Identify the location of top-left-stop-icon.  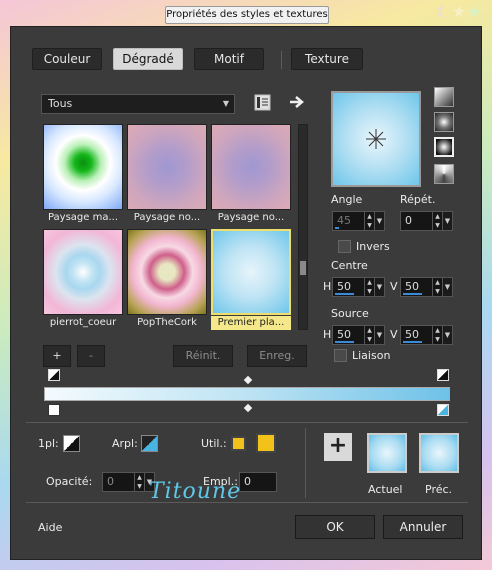
(54, 375).